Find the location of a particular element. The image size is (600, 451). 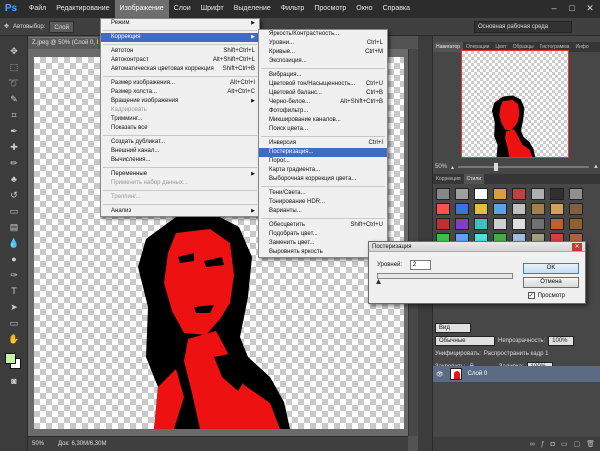

zoom-in-icon: ▲ is located at coordinates (596, 167).